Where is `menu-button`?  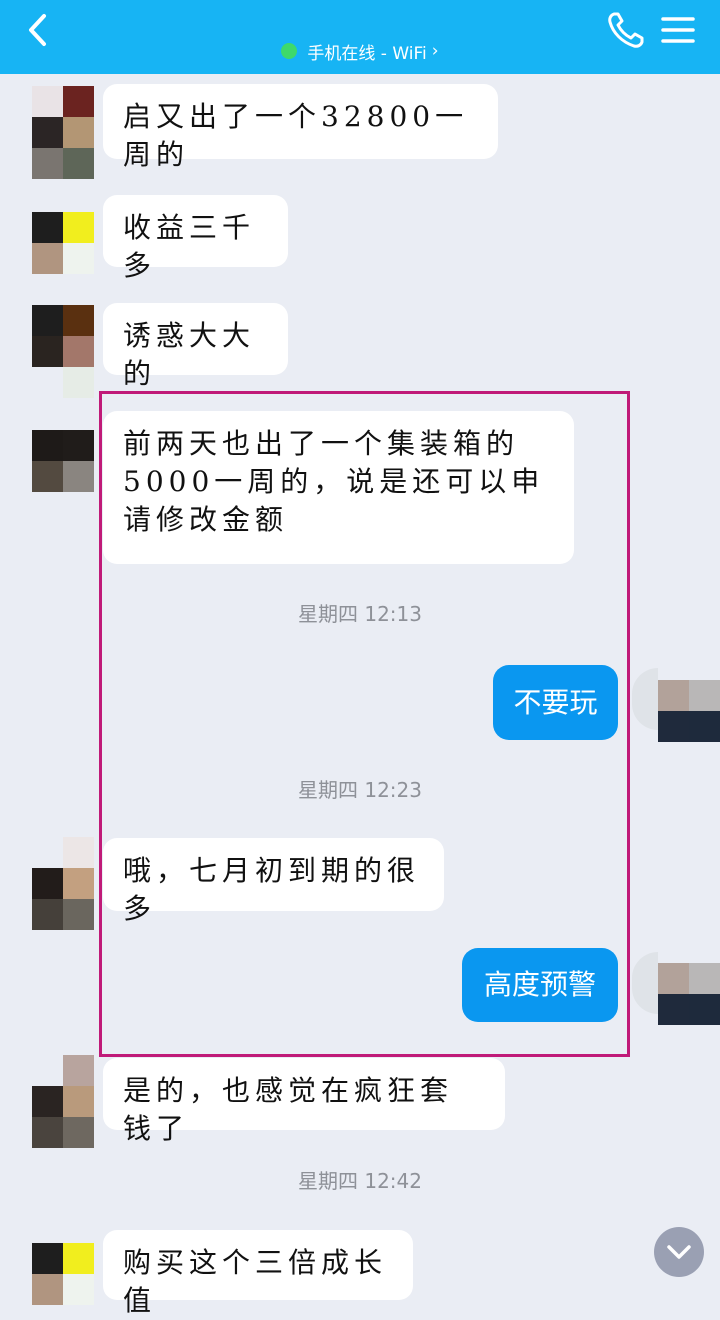 menu-button is located at coordinates (678, 30).